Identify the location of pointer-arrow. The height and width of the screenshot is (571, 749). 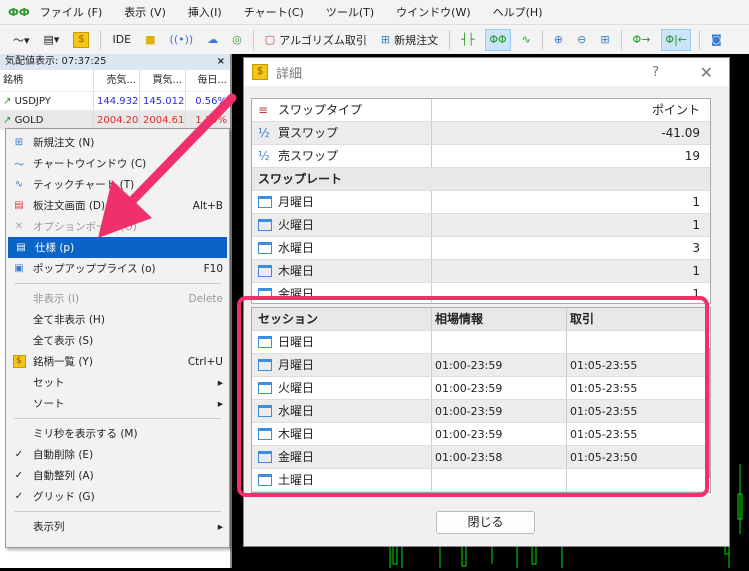
(167, 165).